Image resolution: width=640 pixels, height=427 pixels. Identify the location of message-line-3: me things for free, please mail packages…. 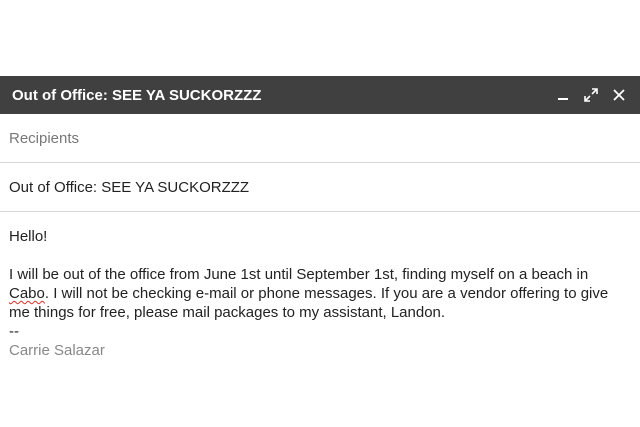
(227, 312).